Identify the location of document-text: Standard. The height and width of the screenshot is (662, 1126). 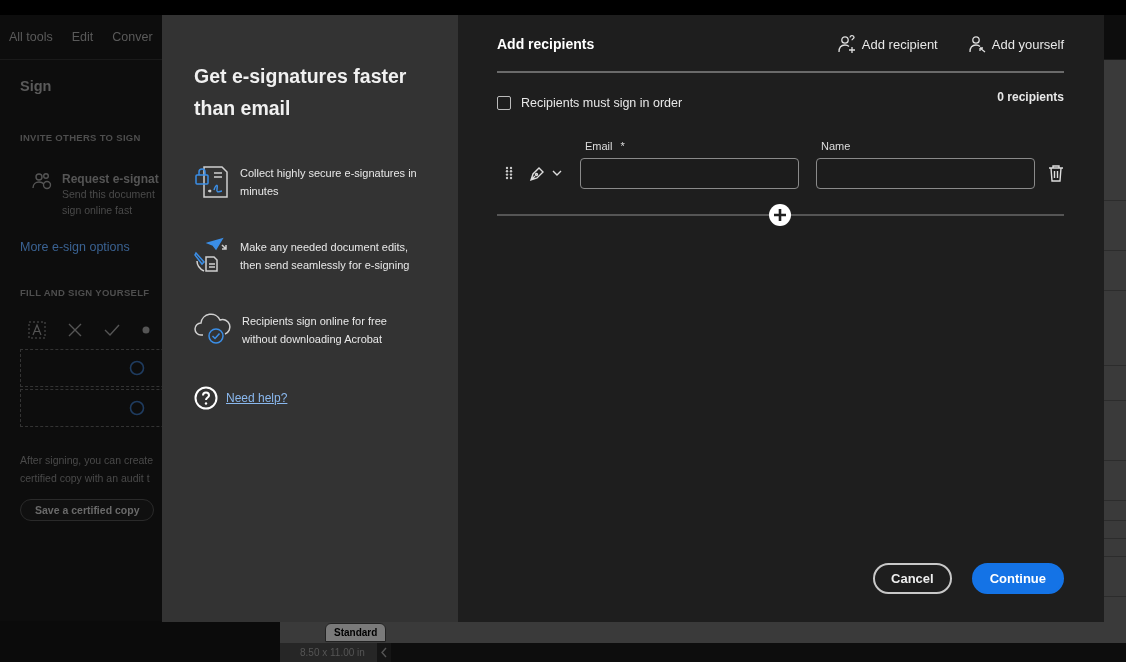
(356, 632).